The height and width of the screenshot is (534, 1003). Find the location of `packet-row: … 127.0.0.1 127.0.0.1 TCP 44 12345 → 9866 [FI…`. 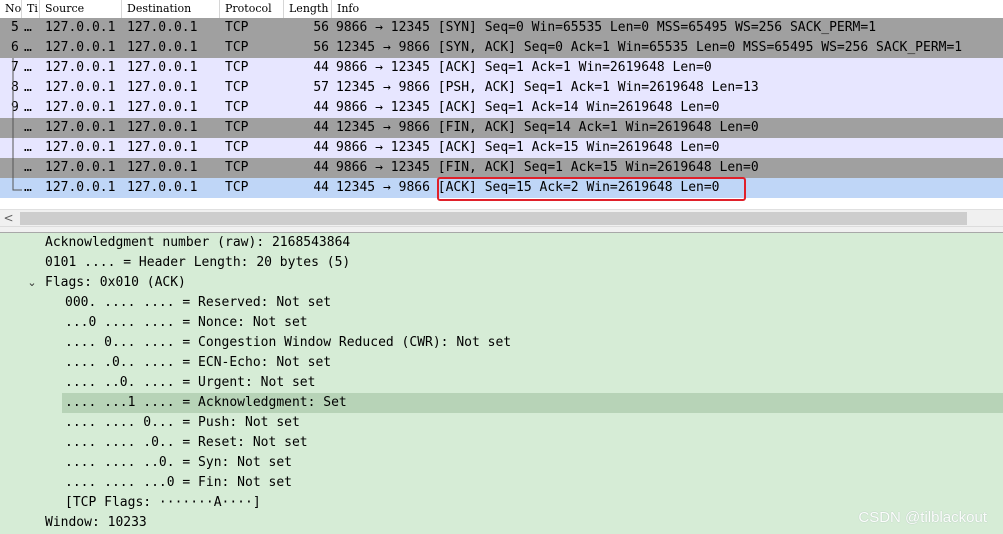

packet-row: … 127.0.0.1 127.0.0.1 TCP 44 12345 → 9866 [FI… is located at coordinates (501, 128).